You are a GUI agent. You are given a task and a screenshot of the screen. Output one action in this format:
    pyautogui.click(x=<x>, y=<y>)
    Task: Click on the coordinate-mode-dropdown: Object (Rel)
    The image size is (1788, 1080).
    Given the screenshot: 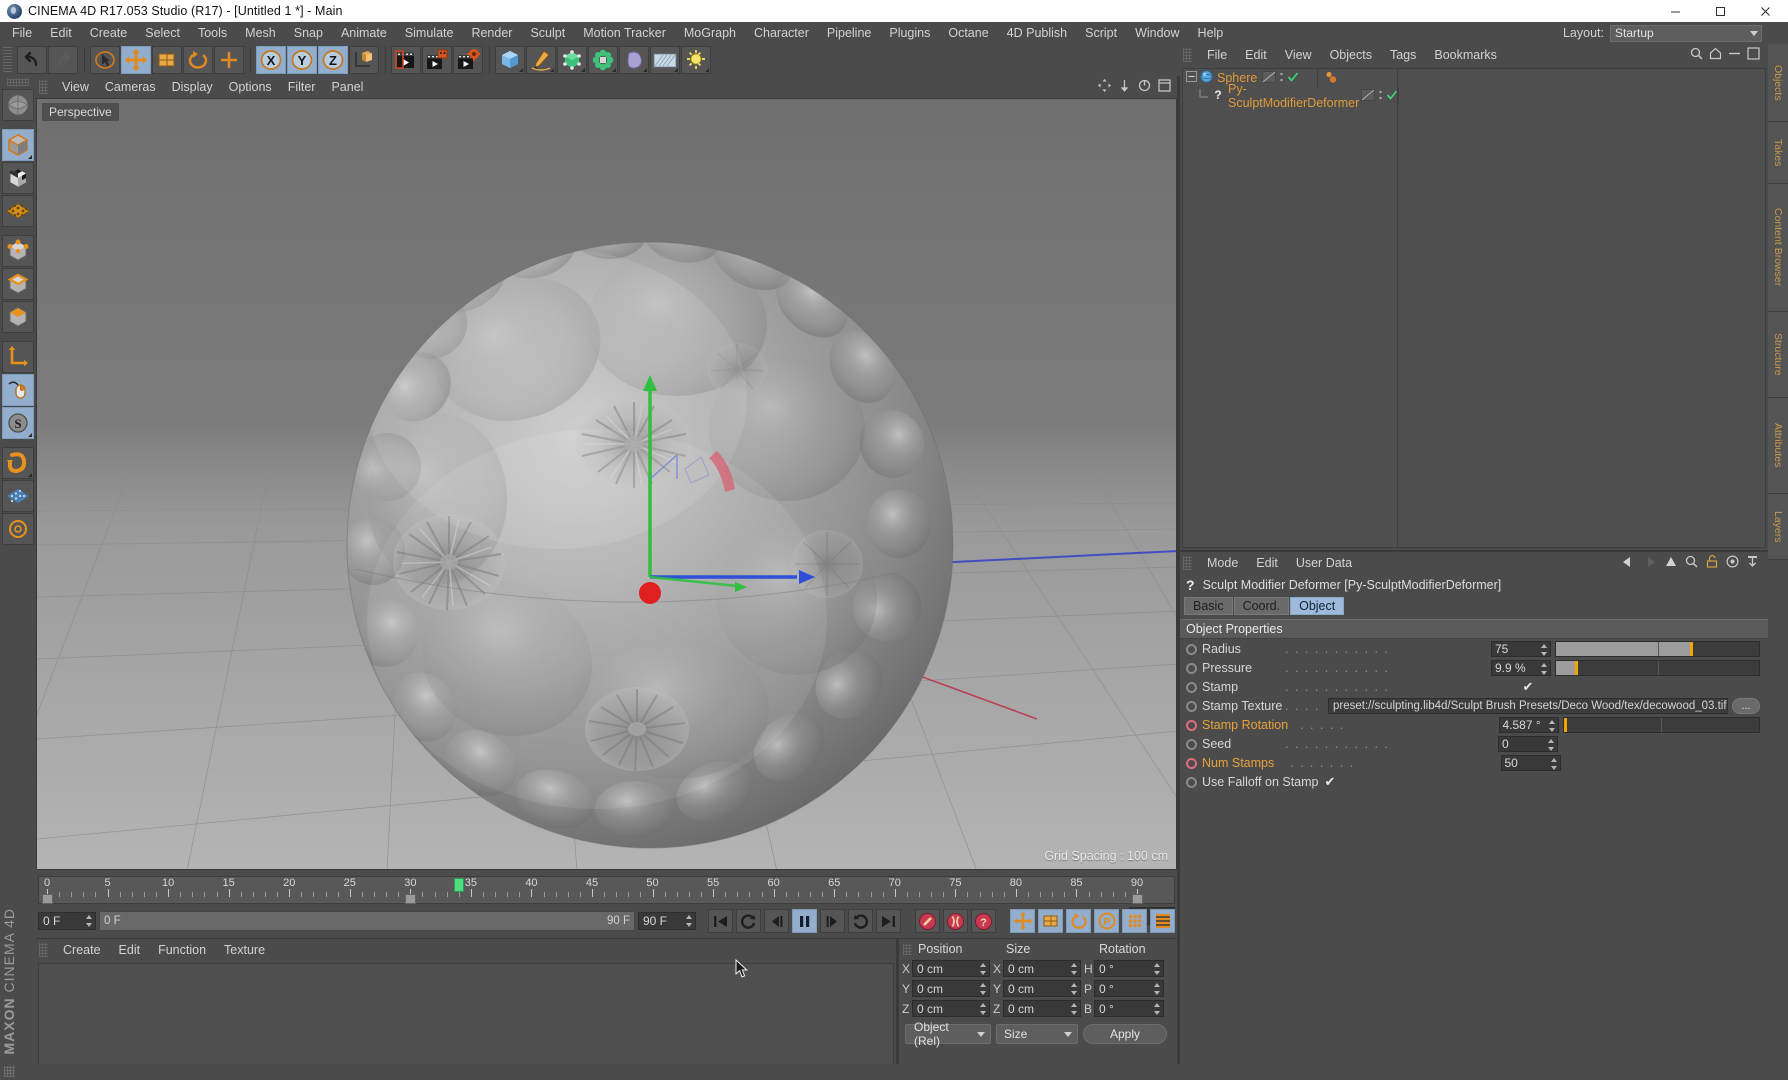 What is the action you would take?
    pyautogui.click(x=948, y=1034)
    